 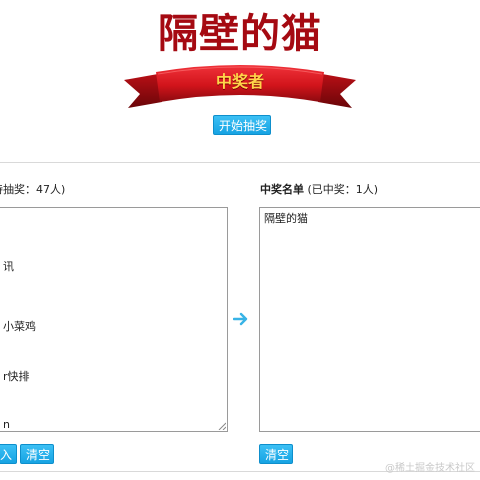 I want to click on winner-count: (已中奖：1人), so click(x=341, y=189).